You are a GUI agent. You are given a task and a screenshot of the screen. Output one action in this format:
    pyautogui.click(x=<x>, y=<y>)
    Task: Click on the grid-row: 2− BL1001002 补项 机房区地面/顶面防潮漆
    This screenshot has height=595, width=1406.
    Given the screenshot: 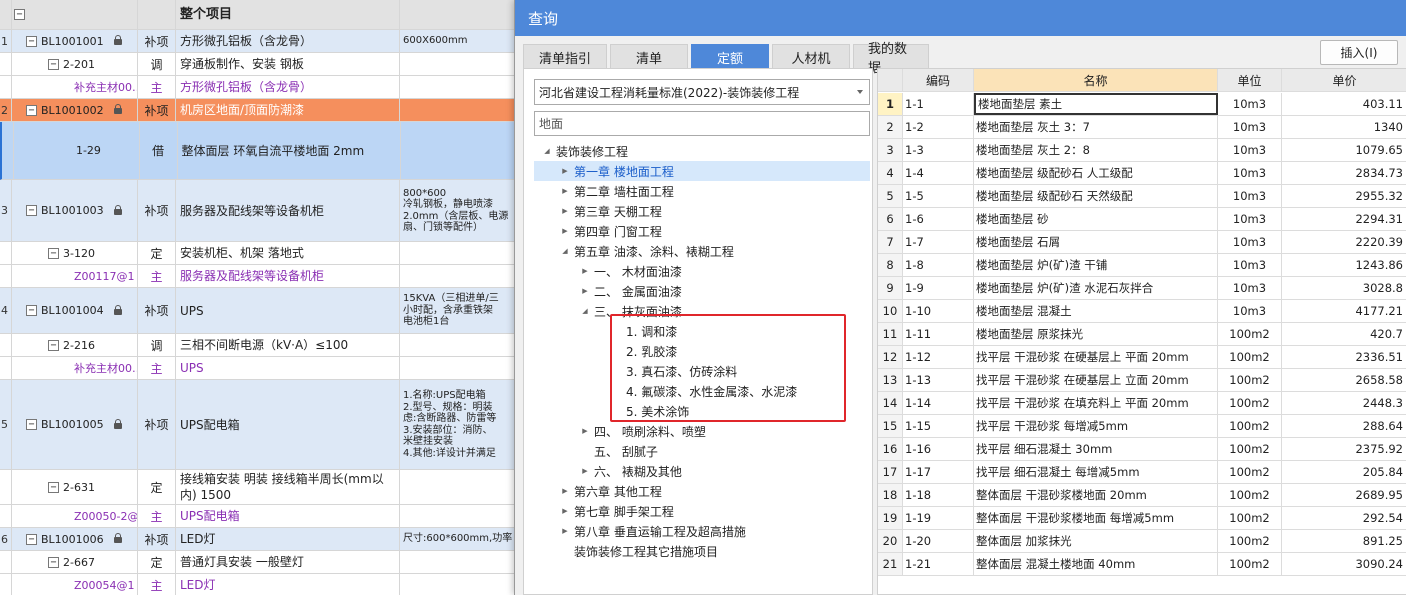 What is the action you would take?
    pyautogui.click(x=259, y=110)
    